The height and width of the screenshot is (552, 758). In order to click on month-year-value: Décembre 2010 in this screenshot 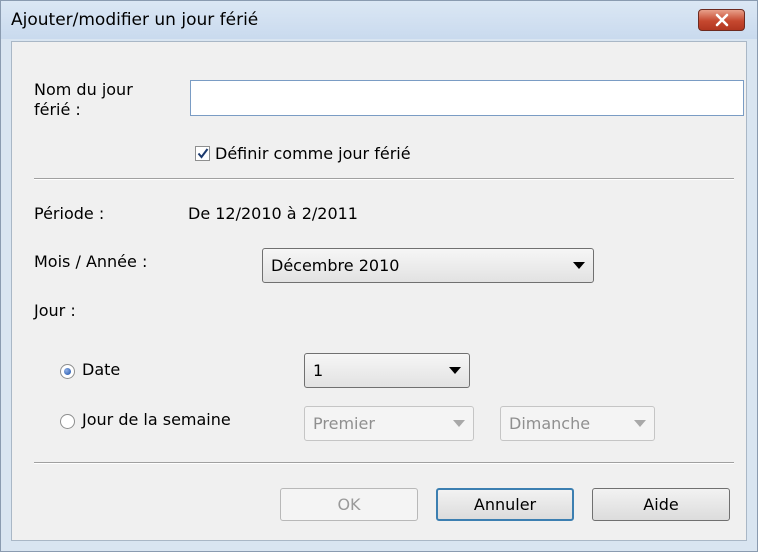, I will do `click(335, 265)`.